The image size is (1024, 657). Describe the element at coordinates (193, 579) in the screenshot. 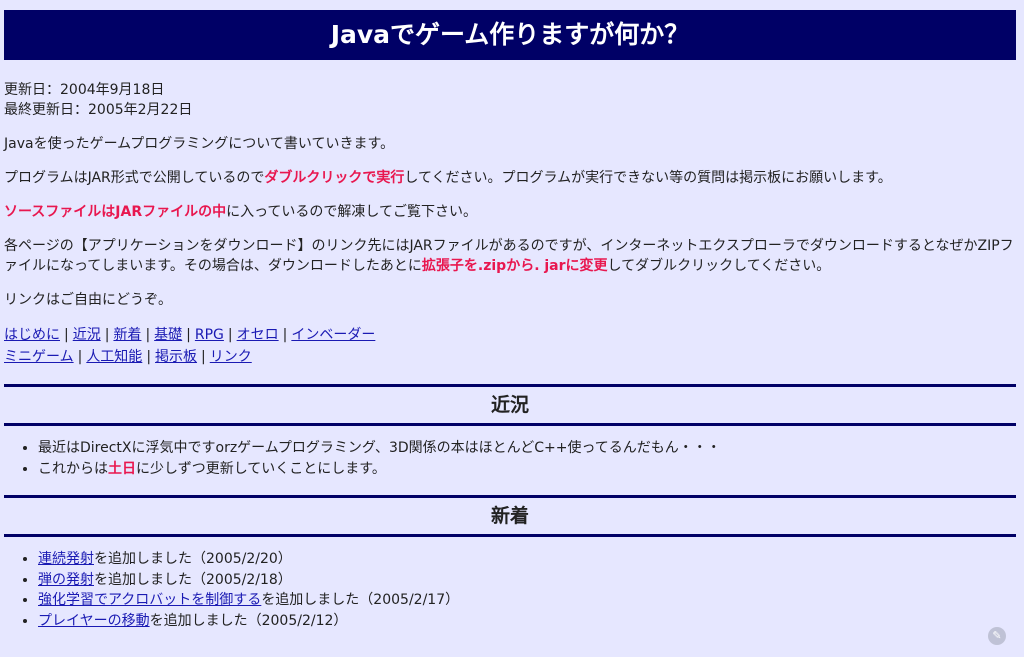

I see `update-text: を追加しました（2005/2/18）` at that location.